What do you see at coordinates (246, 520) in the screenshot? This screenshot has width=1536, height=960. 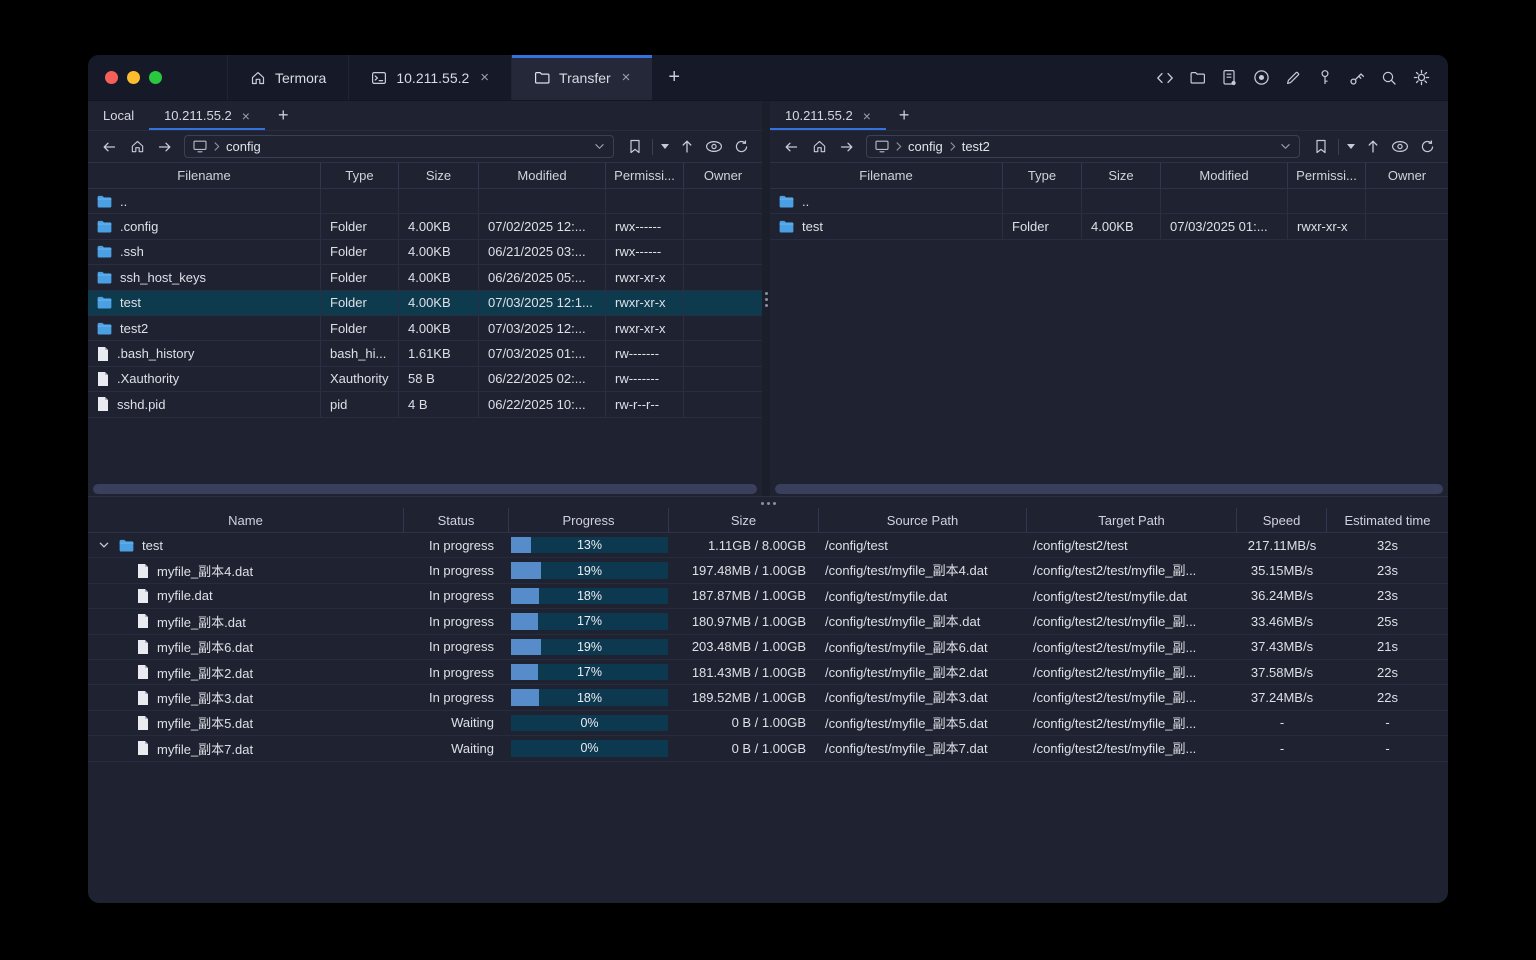 I see `column-header: Name` at bounding box center [246, 520].